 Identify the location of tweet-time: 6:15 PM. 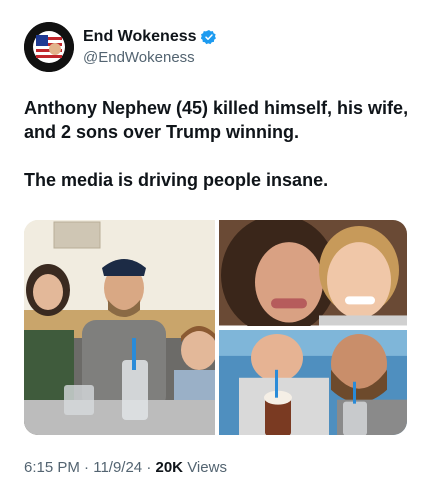
(52, 467).